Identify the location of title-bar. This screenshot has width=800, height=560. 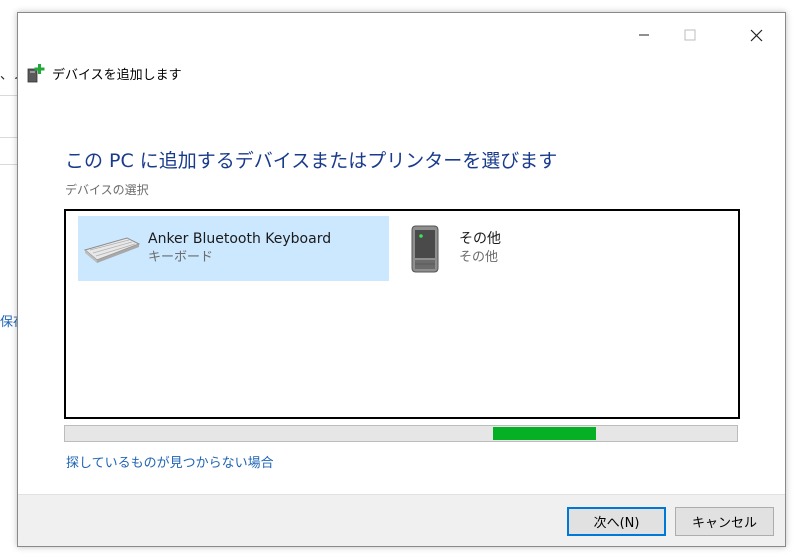
(401, 35).